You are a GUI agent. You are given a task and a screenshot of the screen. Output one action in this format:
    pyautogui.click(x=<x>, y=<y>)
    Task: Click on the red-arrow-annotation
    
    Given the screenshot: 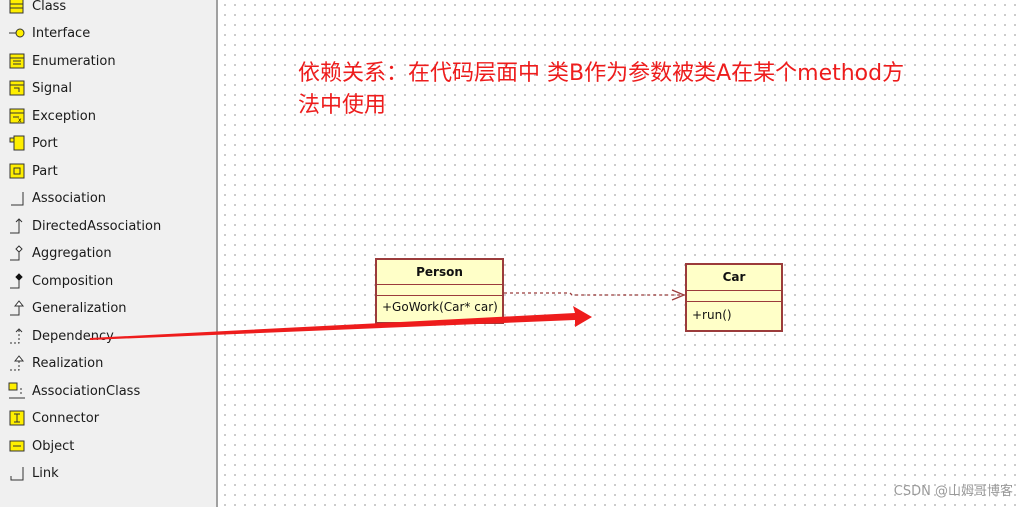 What is the action you would take?
    pyautogui.click(x=341, y=323)
    